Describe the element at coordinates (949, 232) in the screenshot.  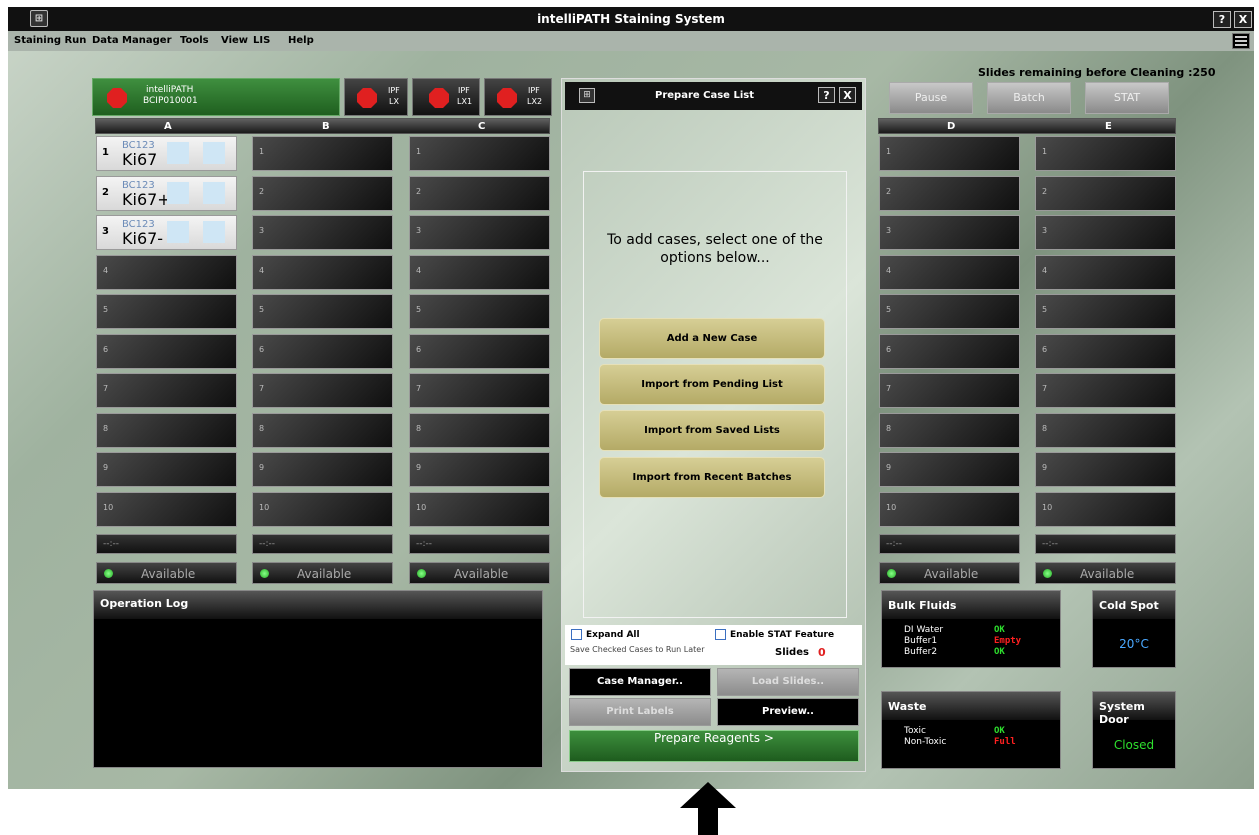
I see `slide-slot-d-3: 3` at that location.